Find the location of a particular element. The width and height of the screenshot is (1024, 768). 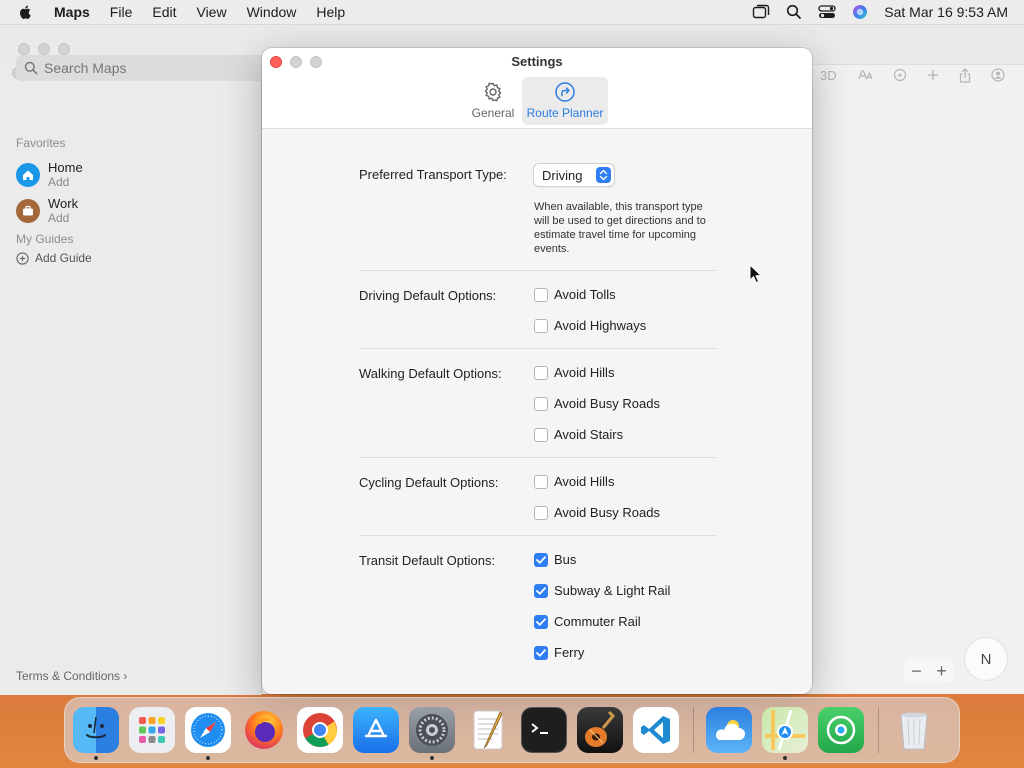

bg-zoom-button is located at coordinates (64, 49).